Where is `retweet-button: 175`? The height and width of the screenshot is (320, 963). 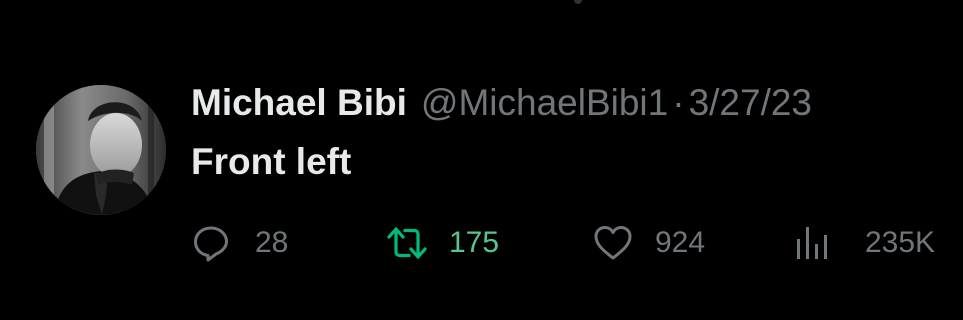
retweet-button: 175 is located at coordinates (443, 243).